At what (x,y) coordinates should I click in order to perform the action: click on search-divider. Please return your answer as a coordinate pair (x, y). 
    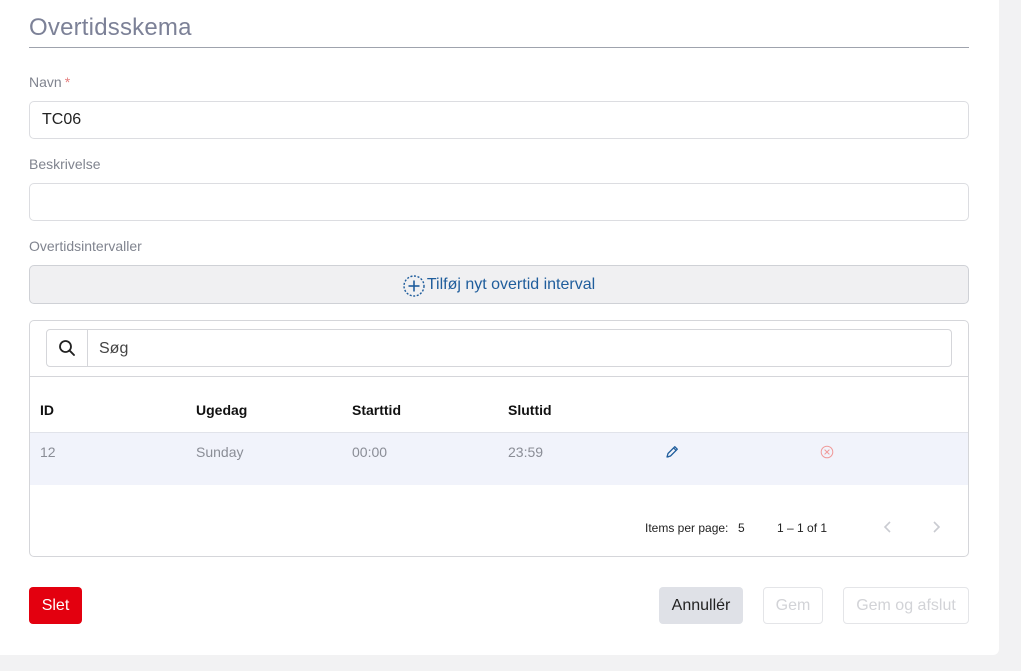
    Looking at the image, I should click on (499, 376).